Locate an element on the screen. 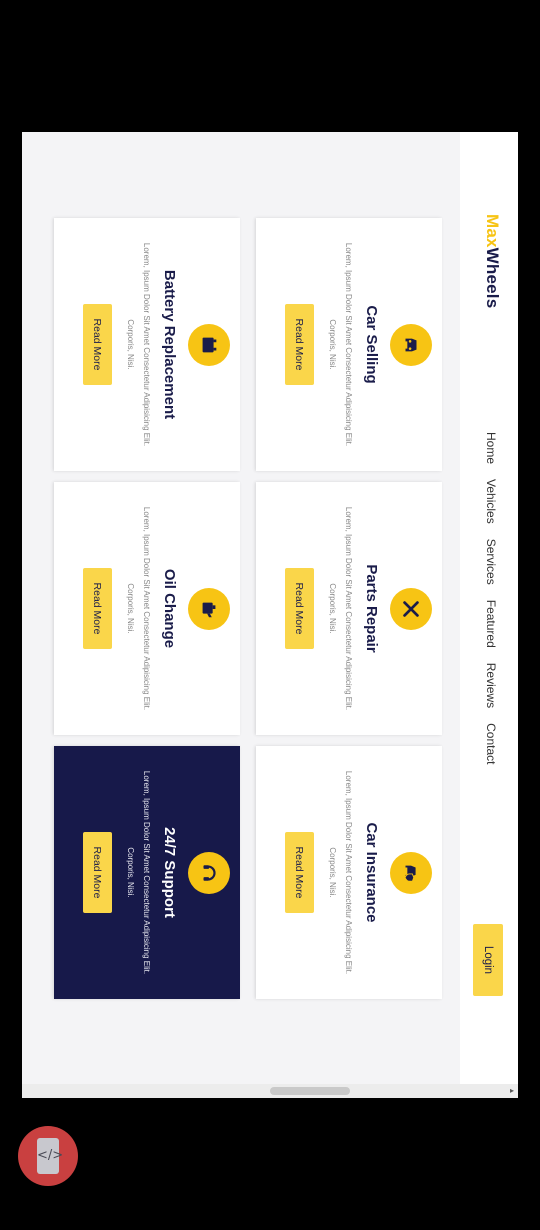 Image resolution: width=540 pixels, height=1230 pixels. nav-home: Home is located at coordinates (491, 448).